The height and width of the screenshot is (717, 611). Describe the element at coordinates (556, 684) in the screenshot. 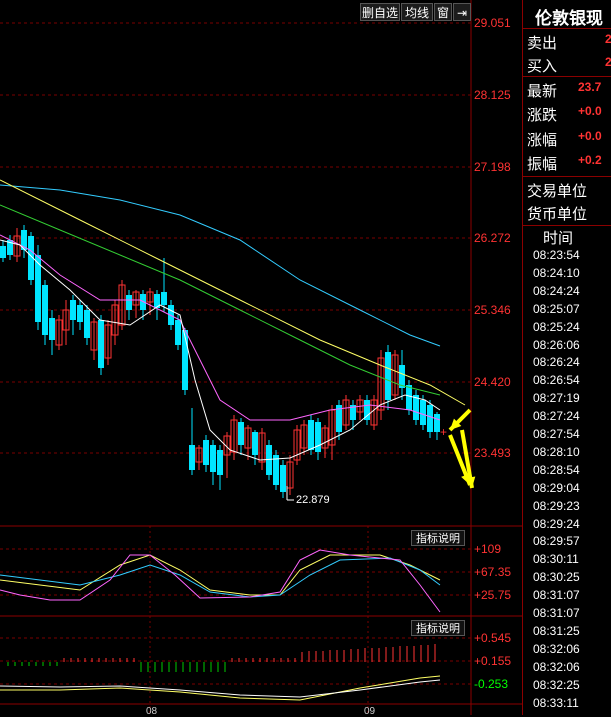

I see `time-list-item: 08:32:25` at that location.